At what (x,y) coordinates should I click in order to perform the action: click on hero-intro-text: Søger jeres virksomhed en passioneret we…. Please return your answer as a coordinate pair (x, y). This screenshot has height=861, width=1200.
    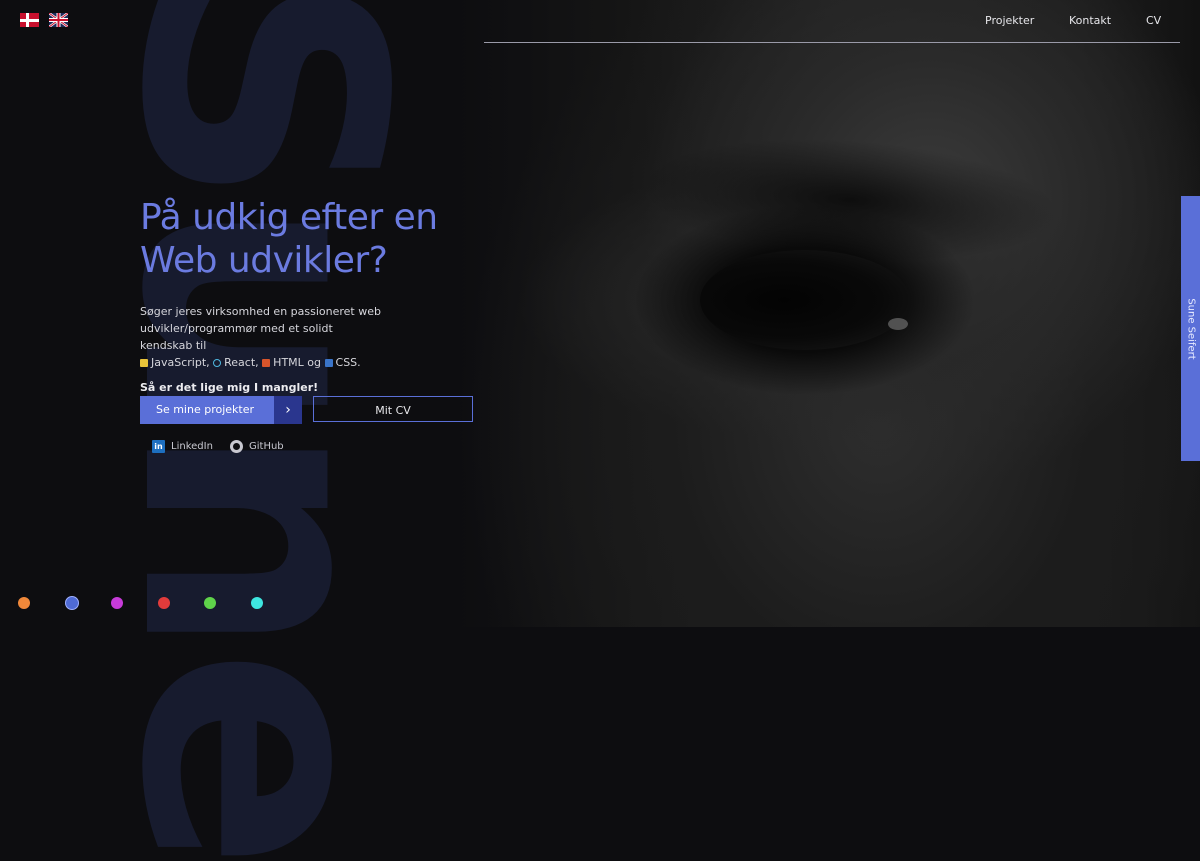
    Looking at the image, I should click on (260, 328).